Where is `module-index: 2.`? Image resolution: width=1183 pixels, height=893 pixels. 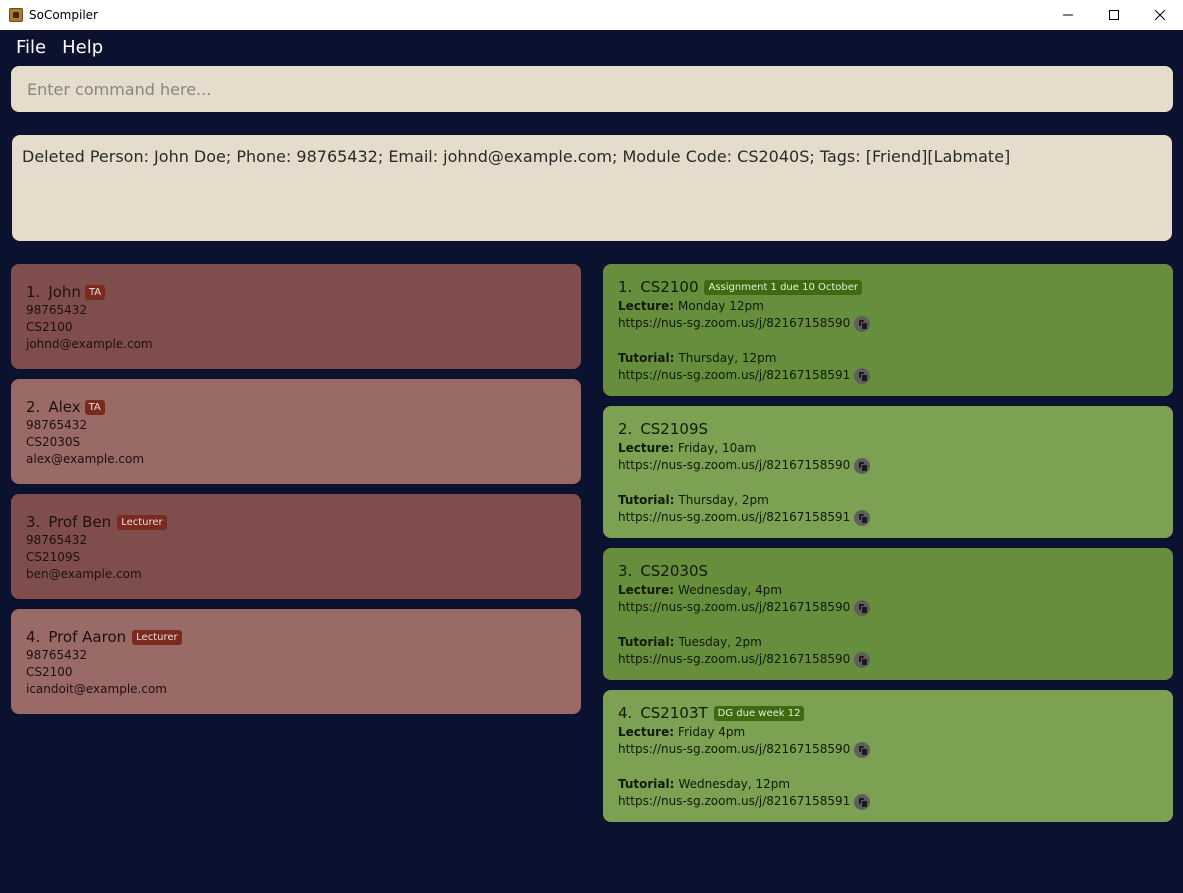
module-index: 2. is located at coordinates (625, 429).